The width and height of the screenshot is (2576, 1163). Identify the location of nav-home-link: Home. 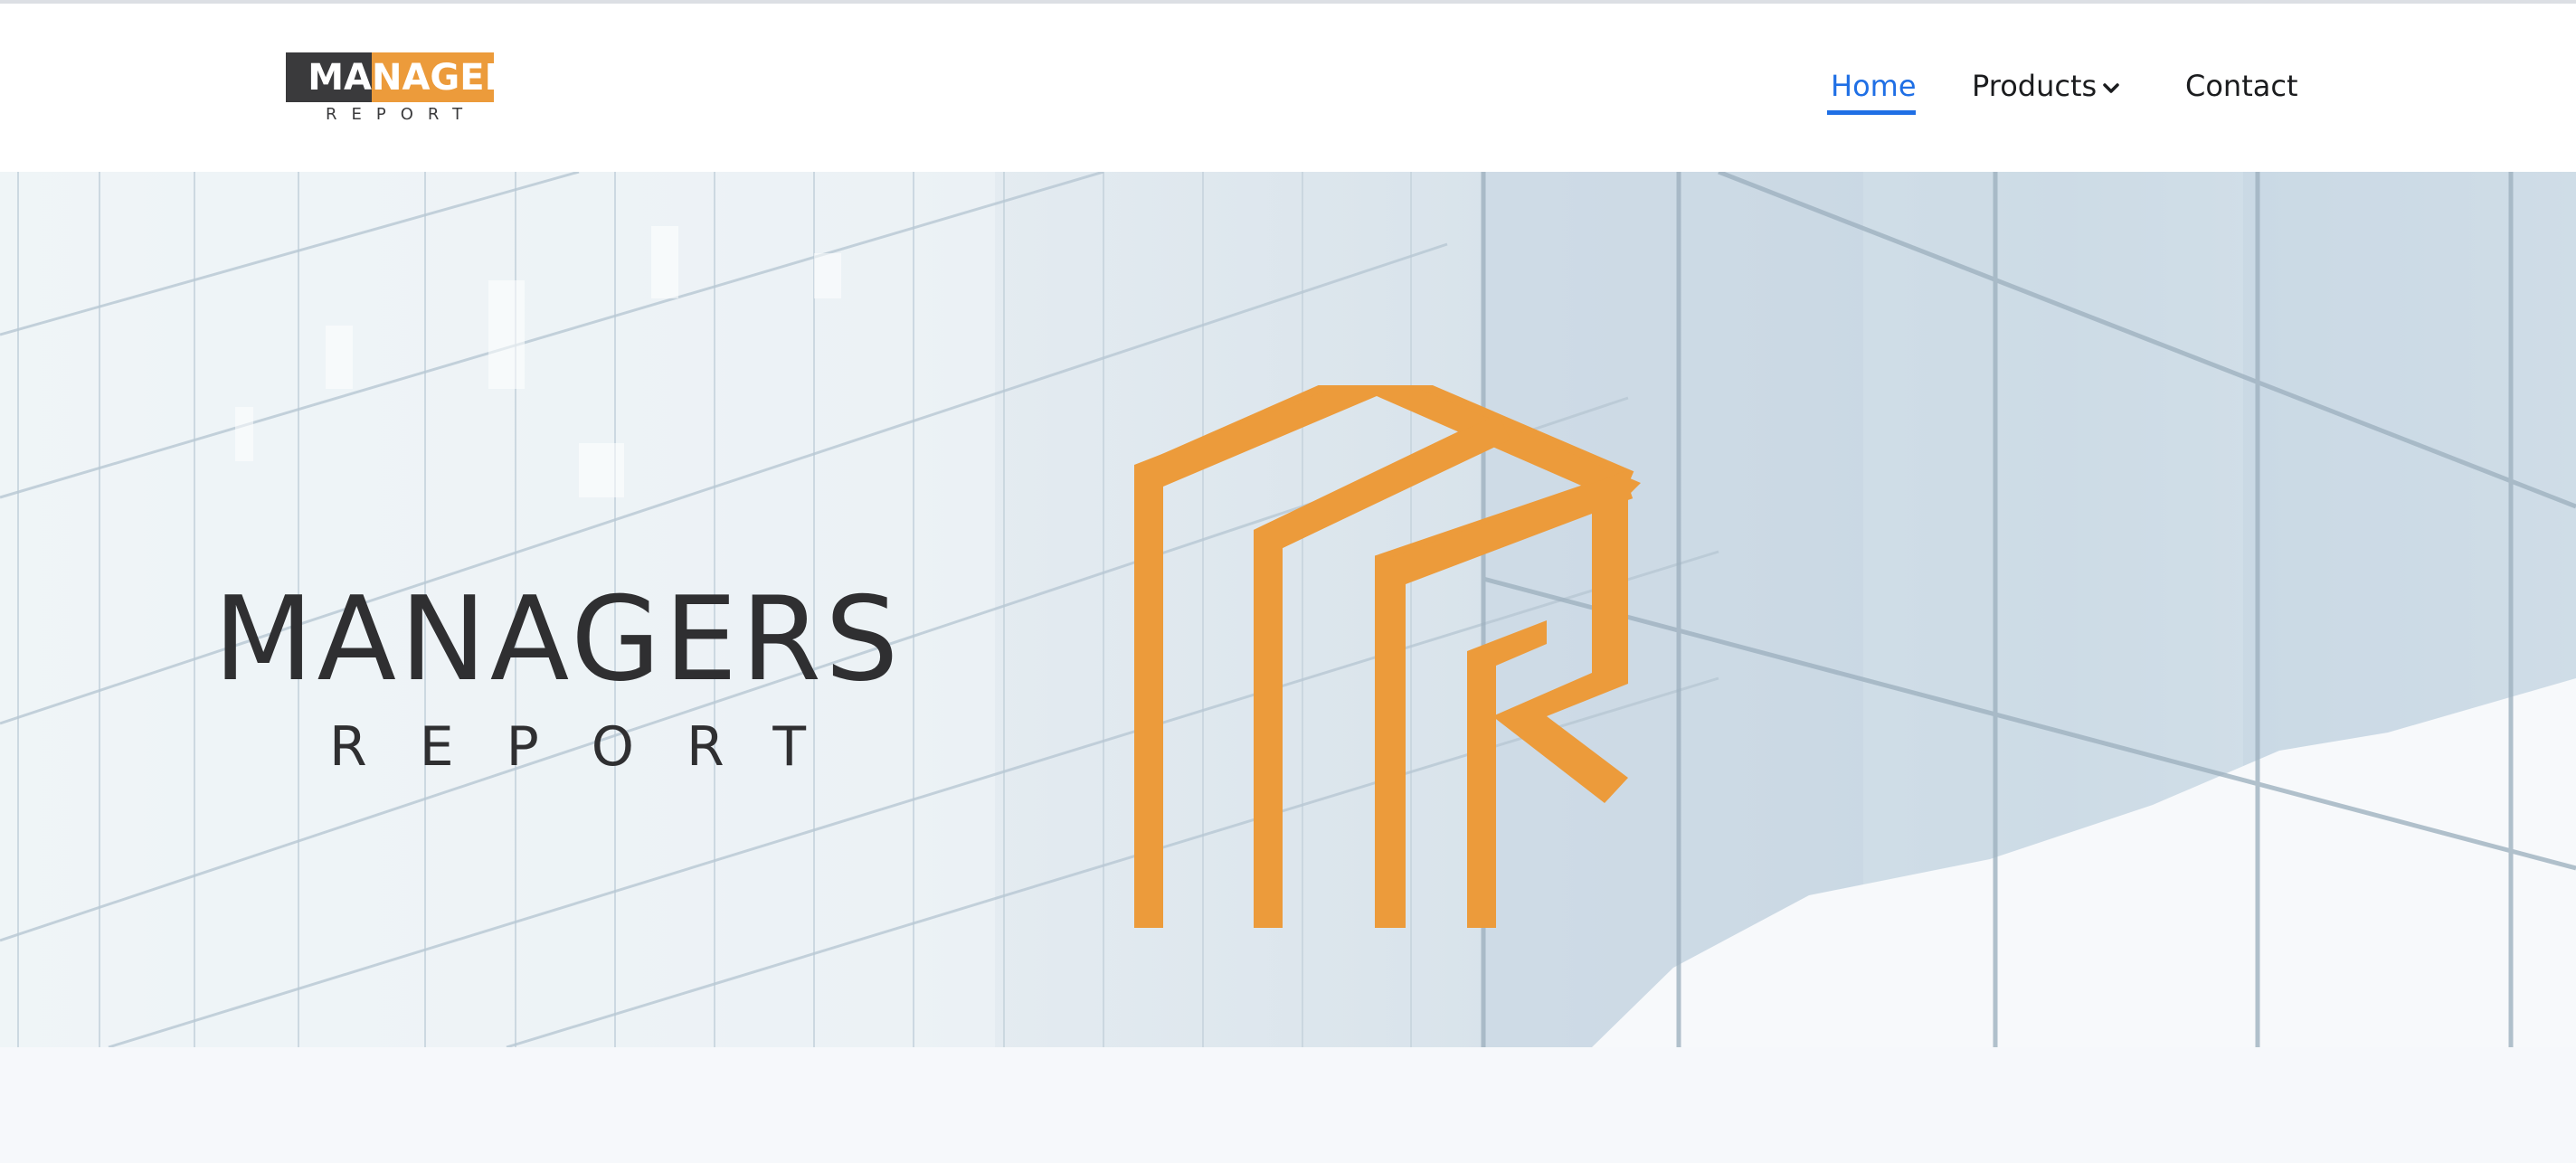
(1874, 89).